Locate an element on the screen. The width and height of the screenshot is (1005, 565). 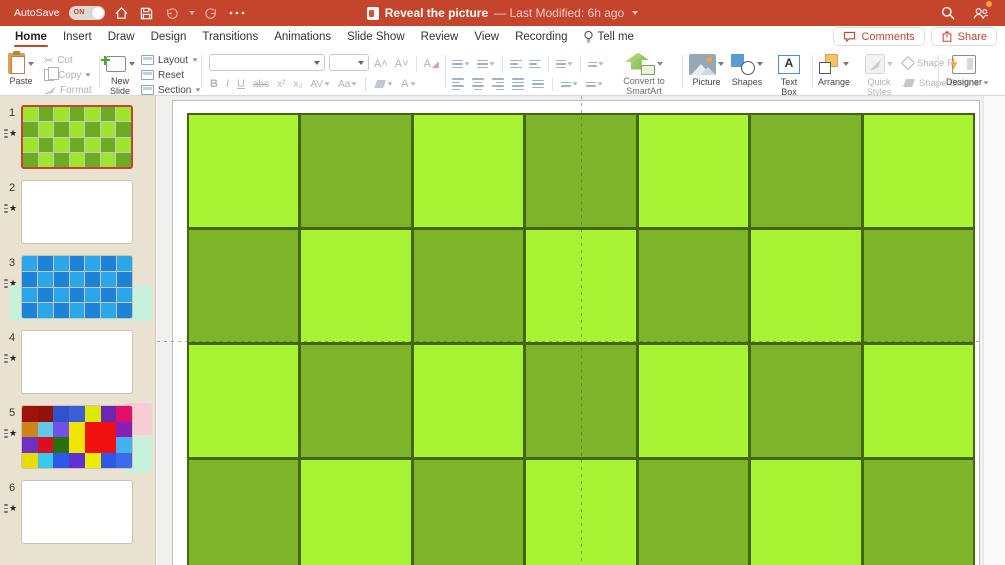
undo-menu-chevron is located at coordinates (191, 13).